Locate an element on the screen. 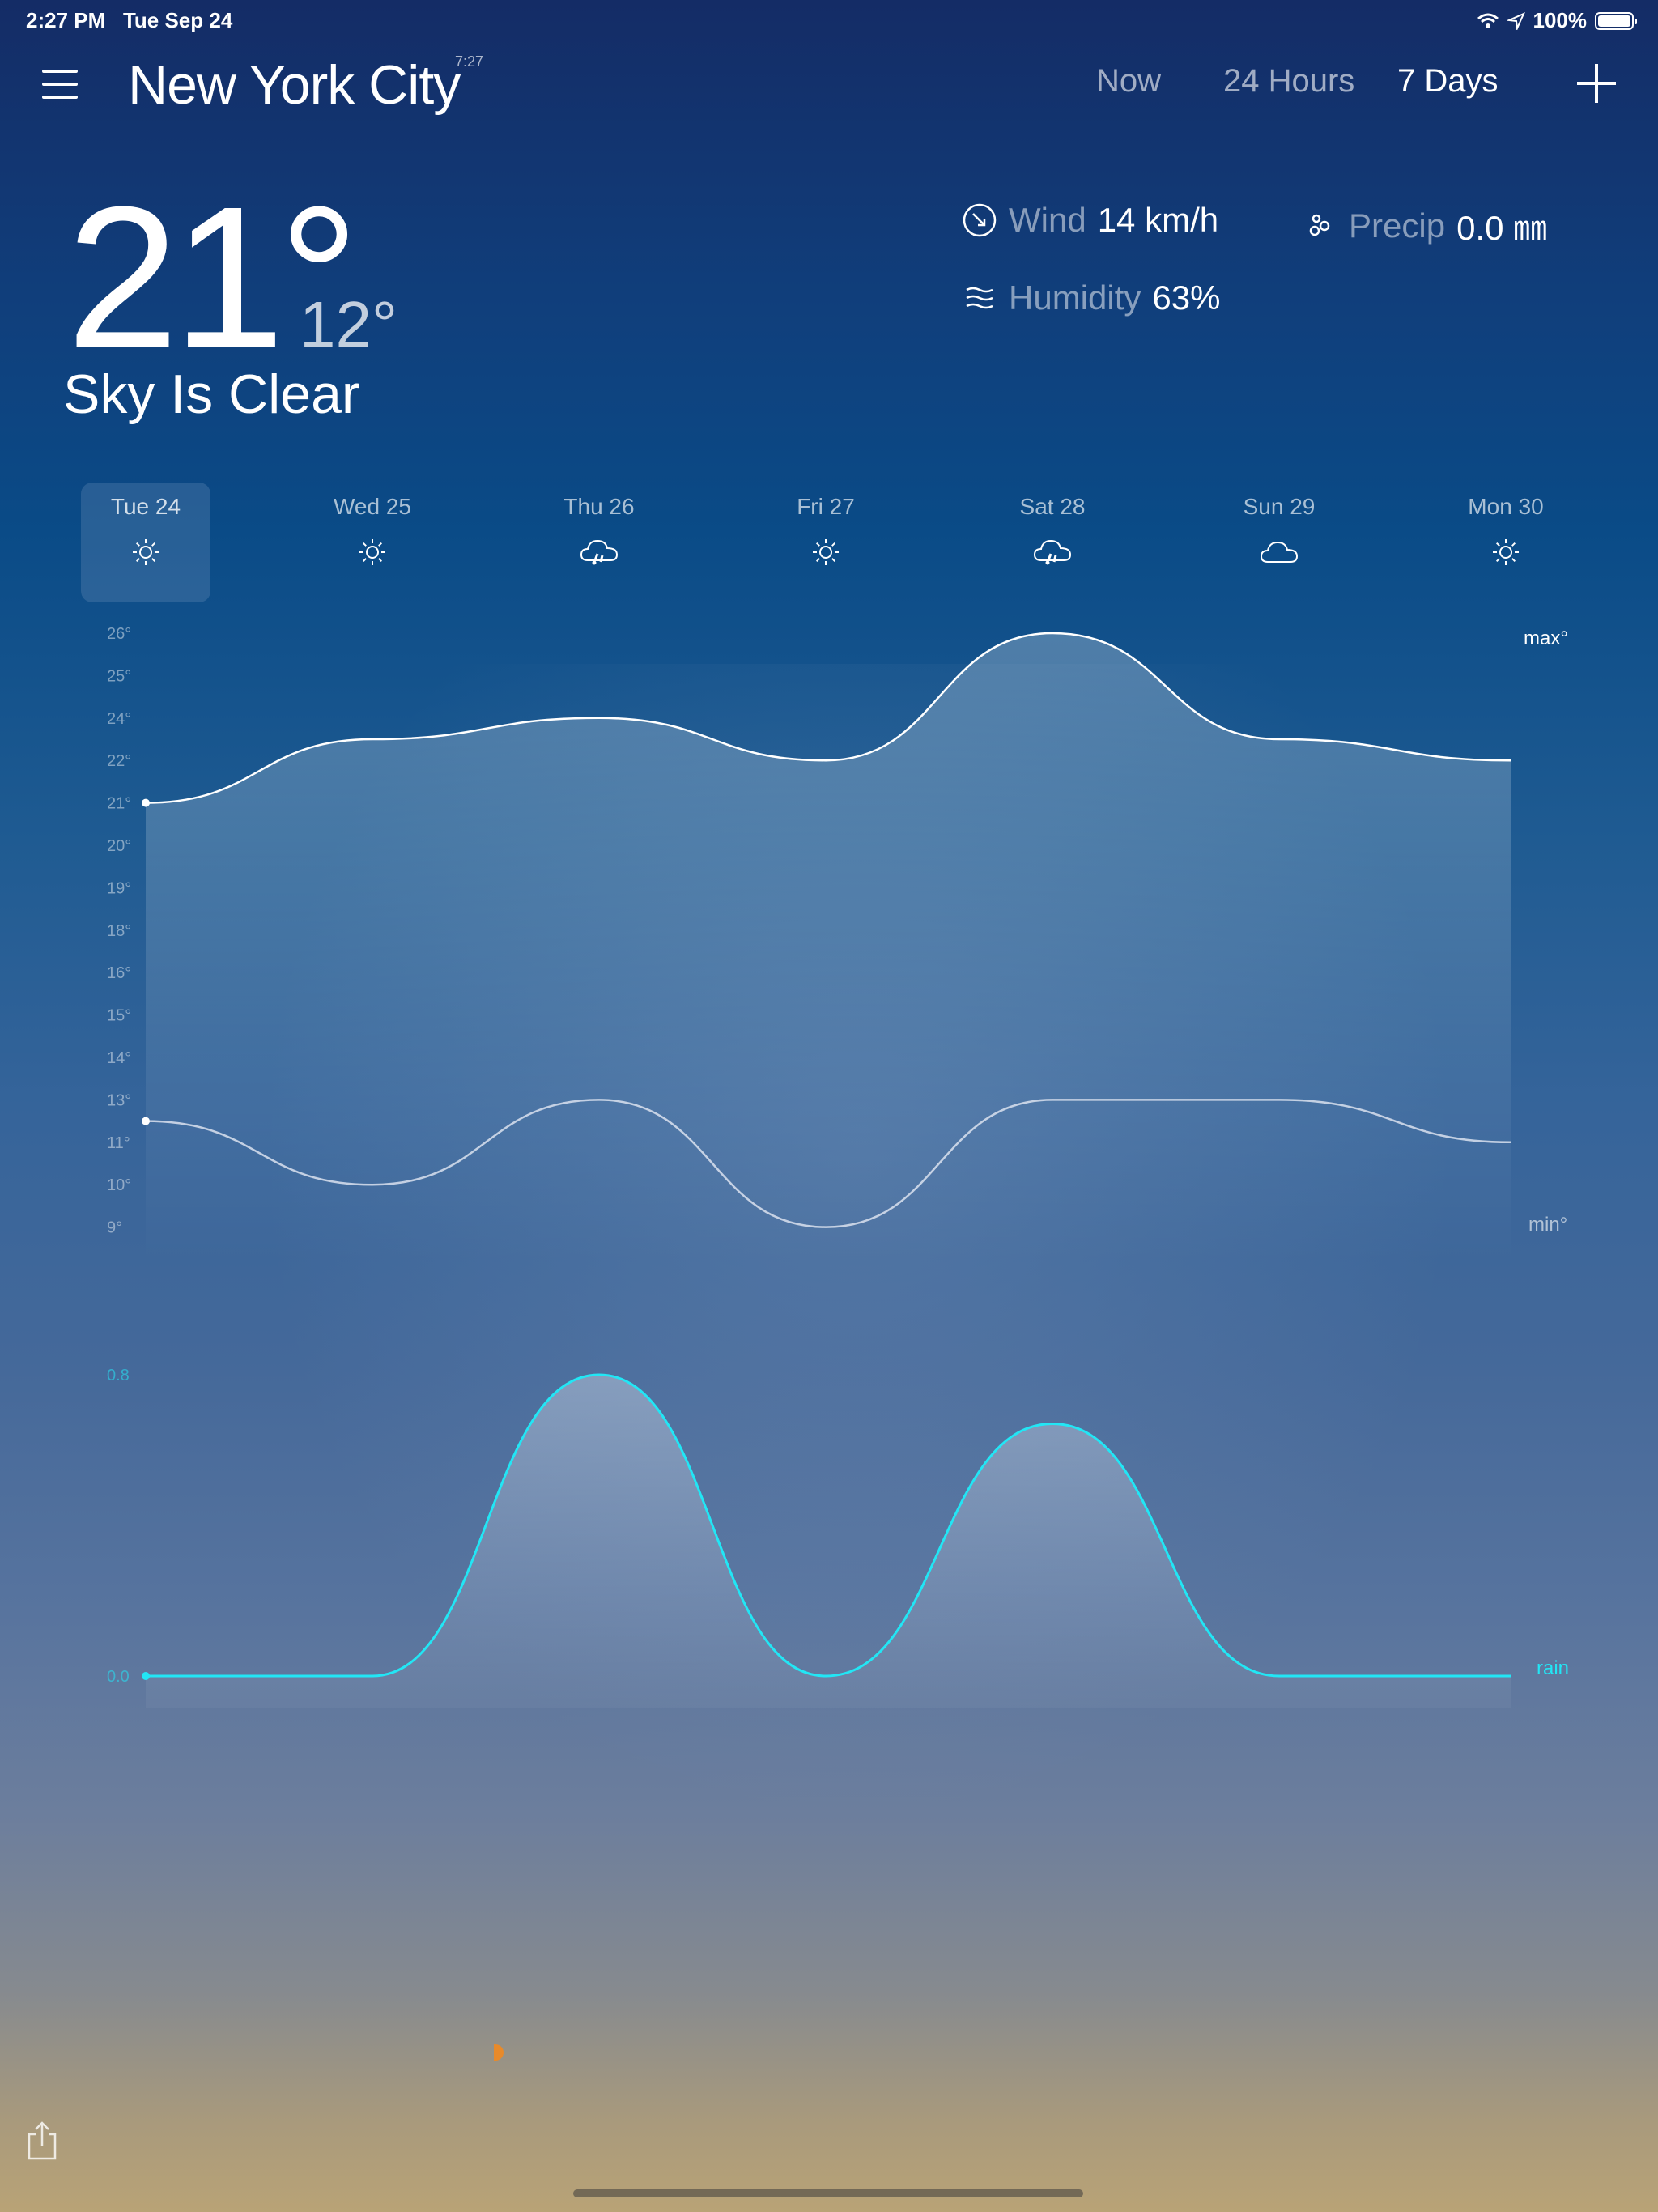 The height and width of the screenshot is (2212, 1658). share-icon is located at coordinates (42, 2141).